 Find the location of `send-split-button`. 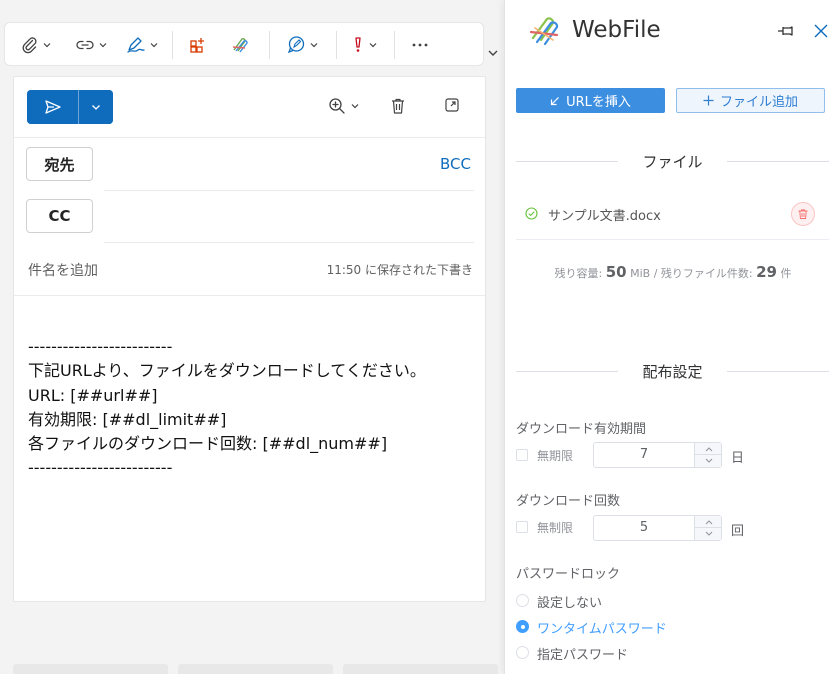

send-split-button is located at coordinates (70, 107).